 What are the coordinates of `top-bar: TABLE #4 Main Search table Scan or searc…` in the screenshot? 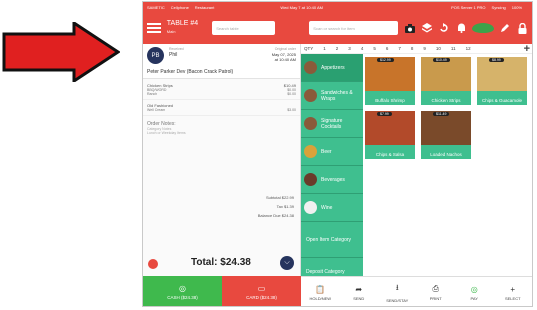 It's located at (337, 28).